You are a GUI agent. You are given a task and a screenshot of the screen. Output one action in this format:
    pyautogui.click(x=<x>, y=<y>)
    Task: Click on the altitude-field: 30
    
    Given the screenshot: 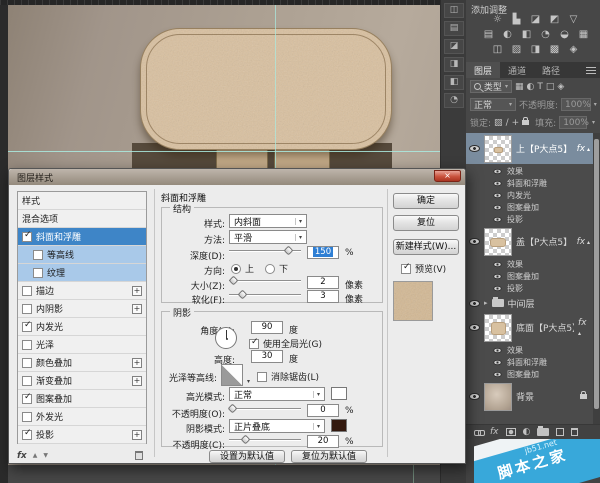 What is the action you would take?
    pyautogui.click(x=267, y=356)
    